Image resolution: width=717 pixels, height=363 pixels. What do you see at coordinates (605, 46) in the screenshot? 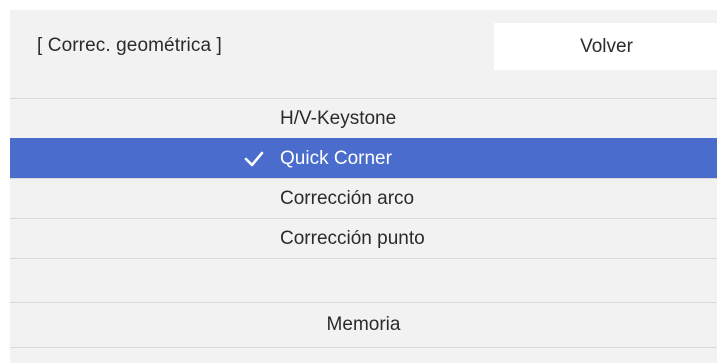
I see `back-button: Volver` at bounding box center [605, 46].